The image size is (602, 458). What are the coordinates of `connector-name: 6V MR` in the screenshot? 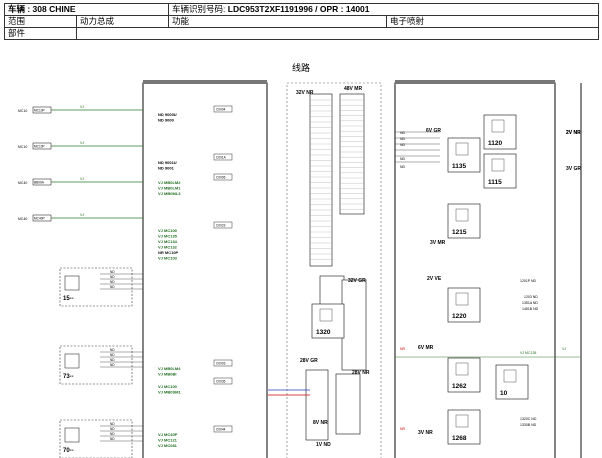 It's located at (426, 348).